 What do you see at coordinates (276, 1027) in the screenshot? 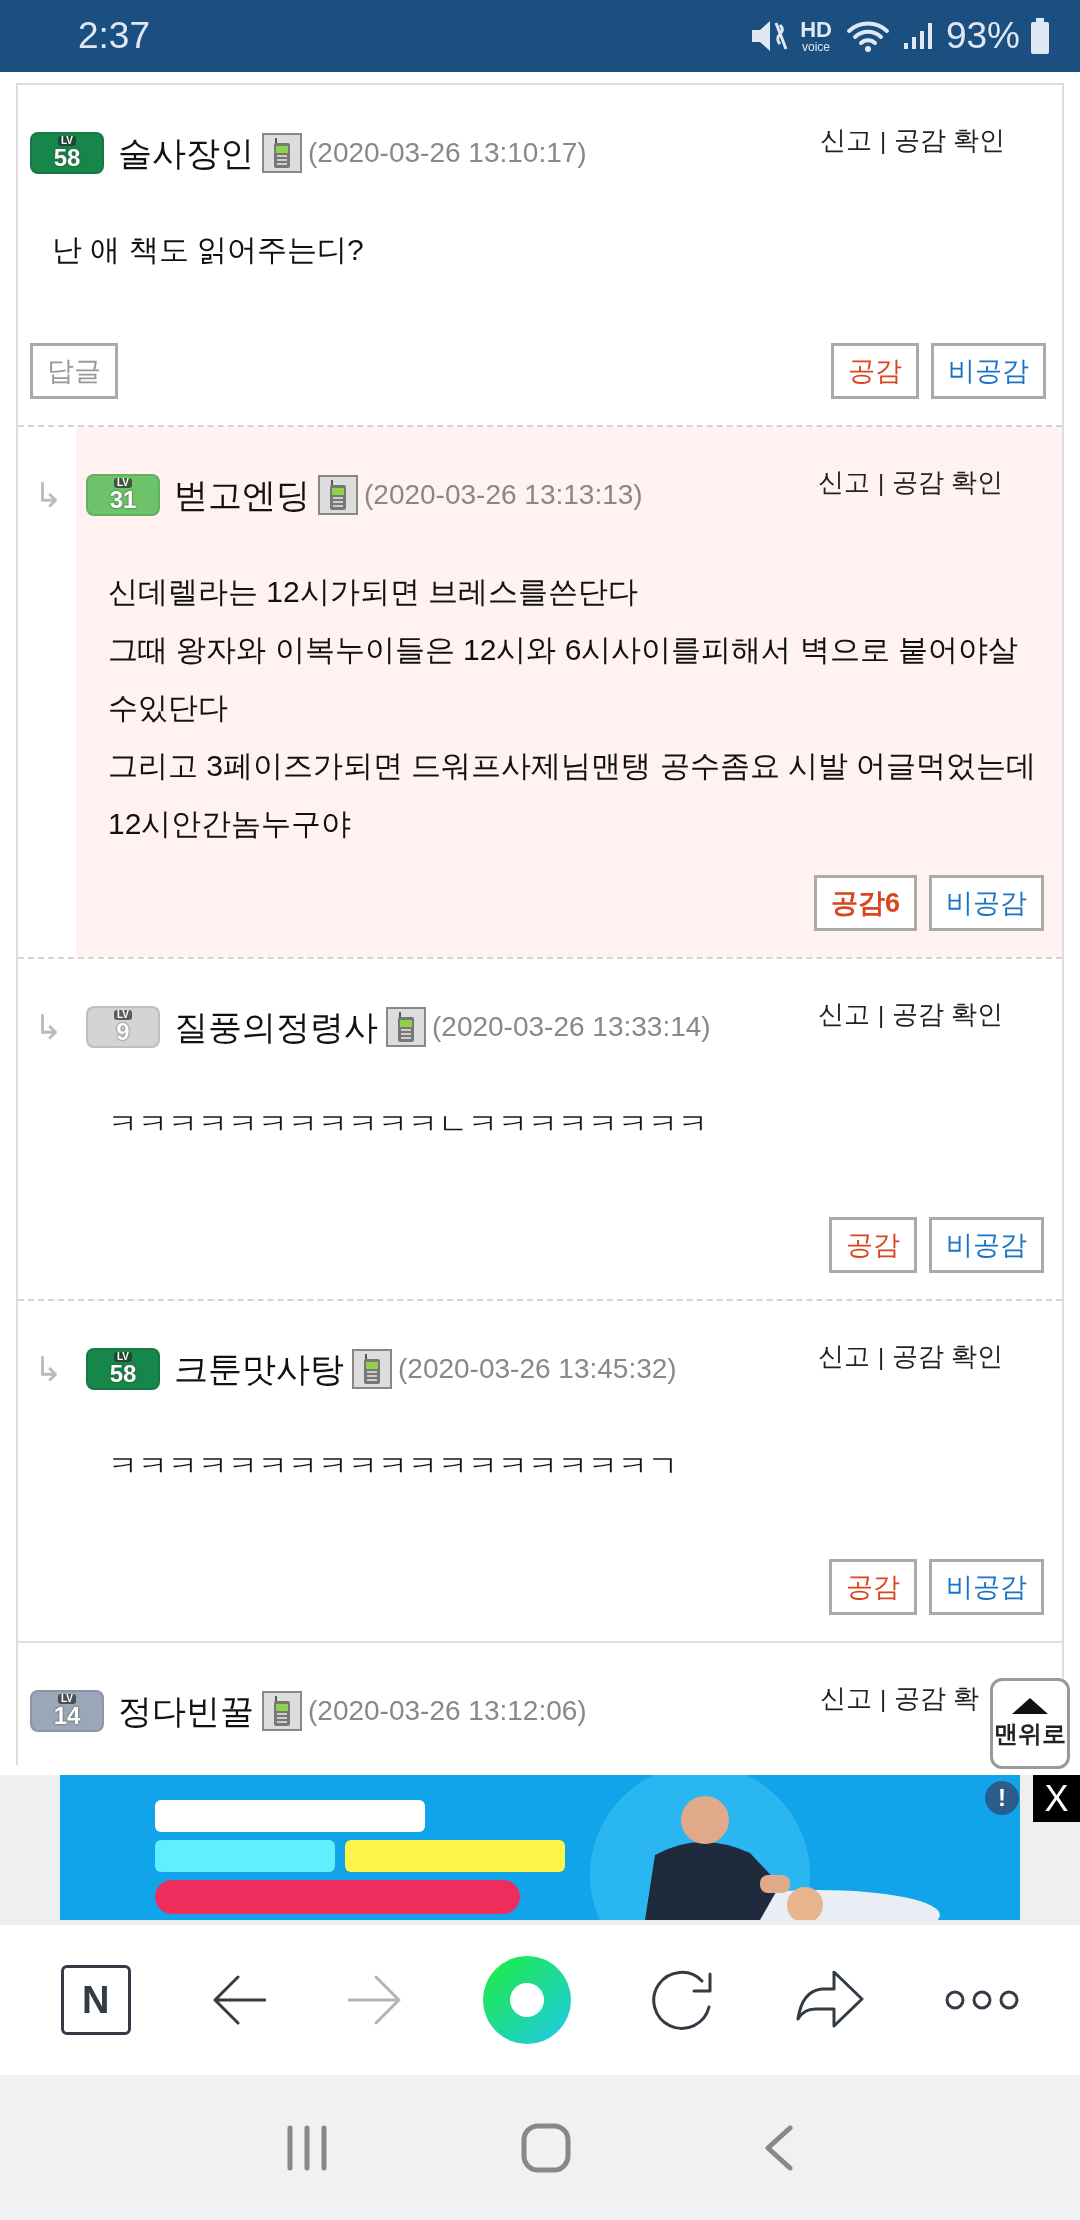
I see `author-name: 질풍의정령사` at bounding box center [276, 1027].